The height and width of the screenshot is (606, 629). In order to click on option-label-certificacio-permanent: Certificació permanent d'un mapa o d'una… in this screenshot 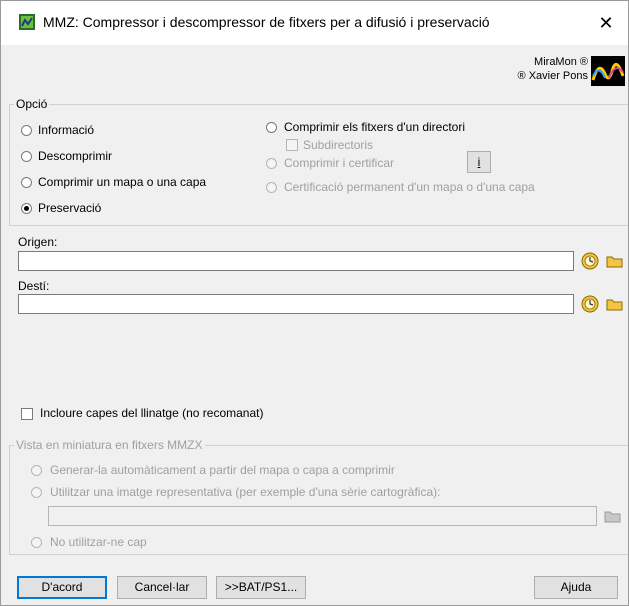, I will do `click(409, 187)`.